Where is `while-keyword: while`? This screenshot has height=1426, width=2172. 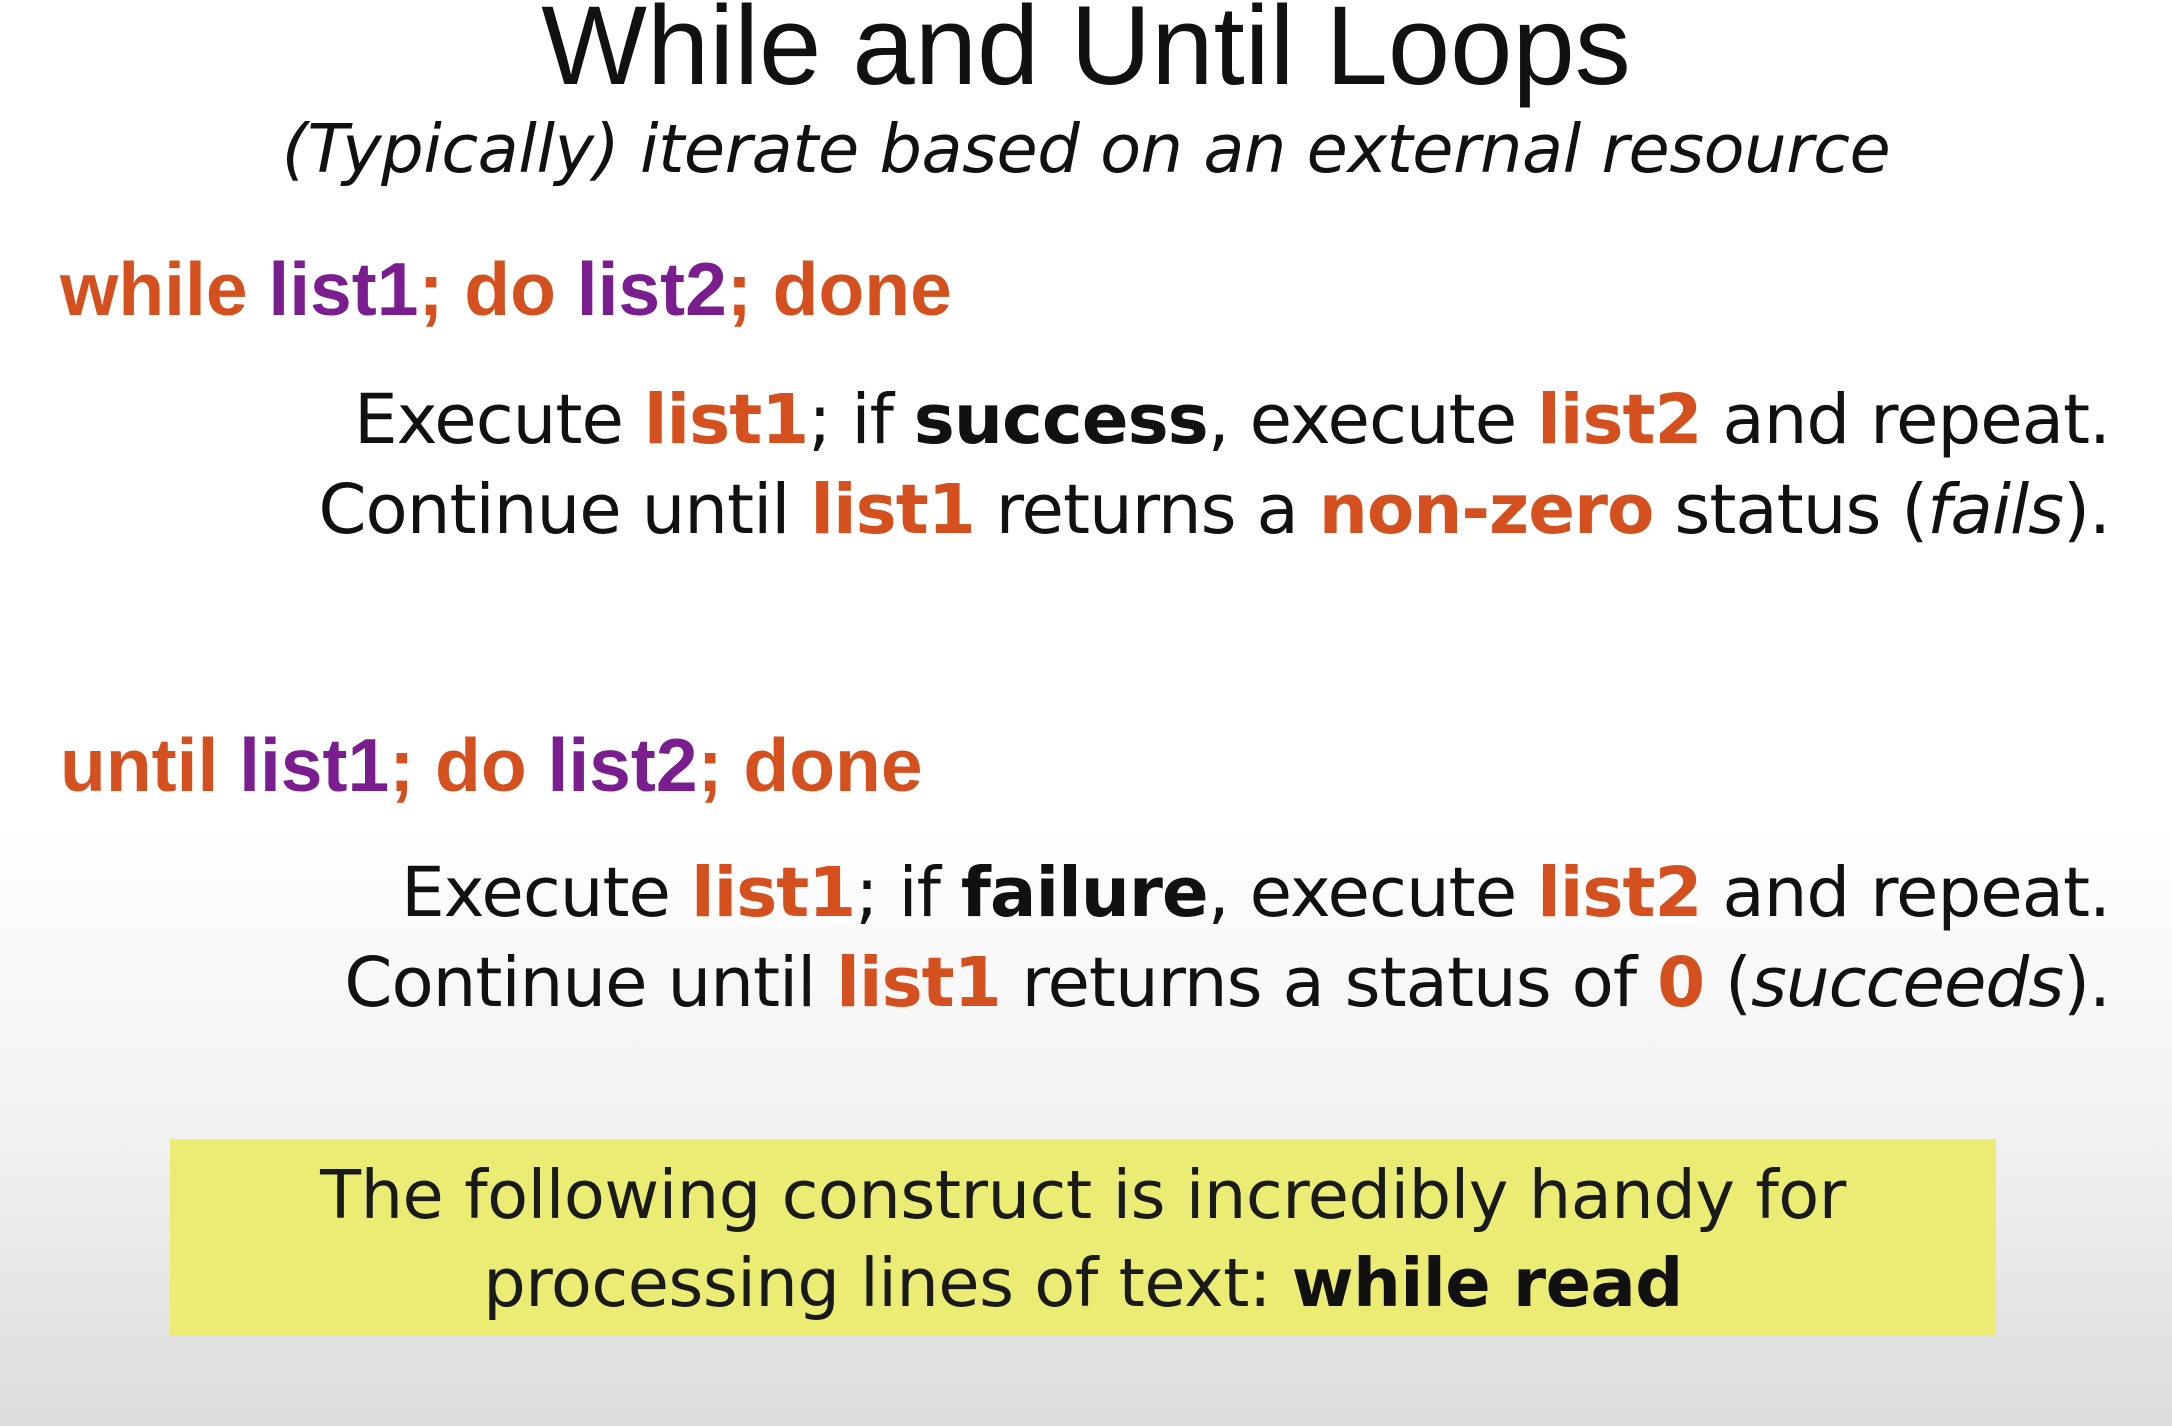 while-keyword: while is located at coordinates (164, 289).